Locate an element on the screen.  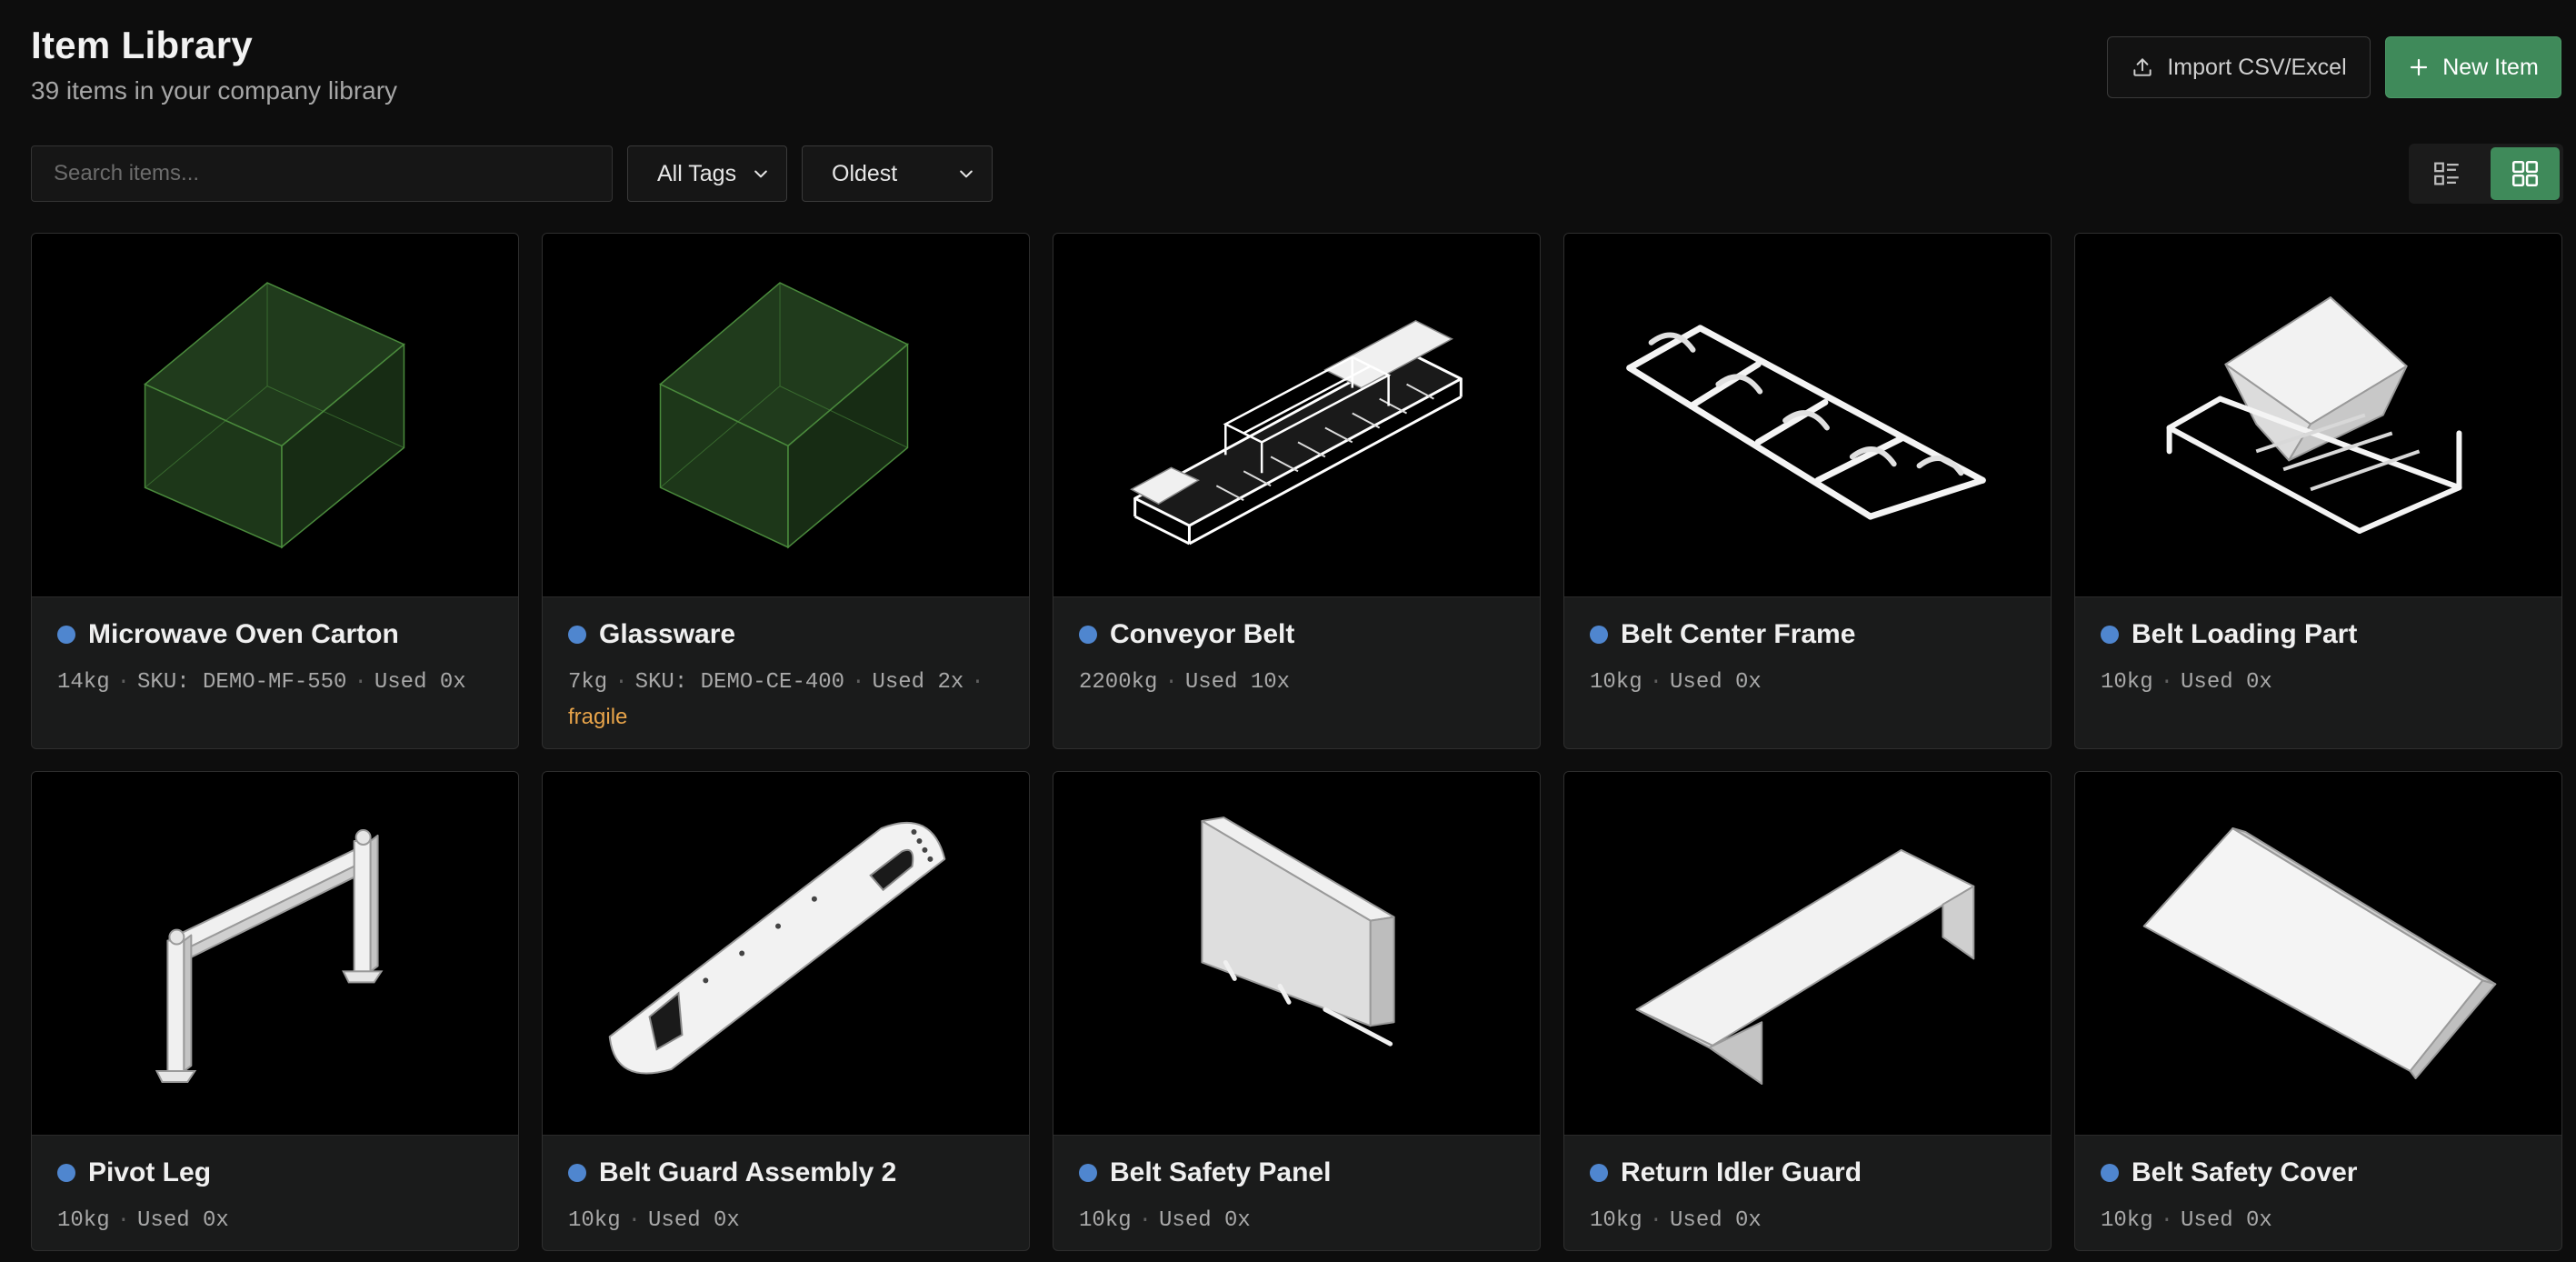
item-weight: 14kg is located at coordinates (83, 682).